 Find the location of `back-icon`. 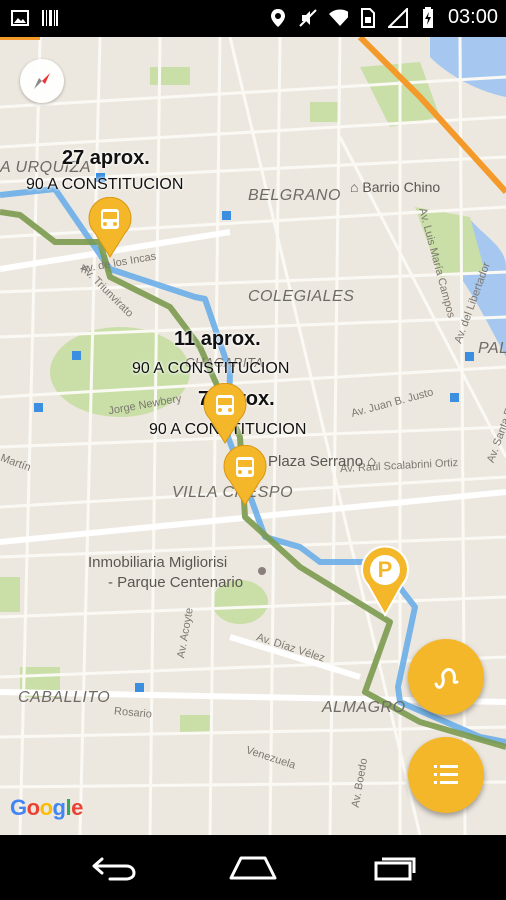

back-icon is located at coordinates (114, 869).